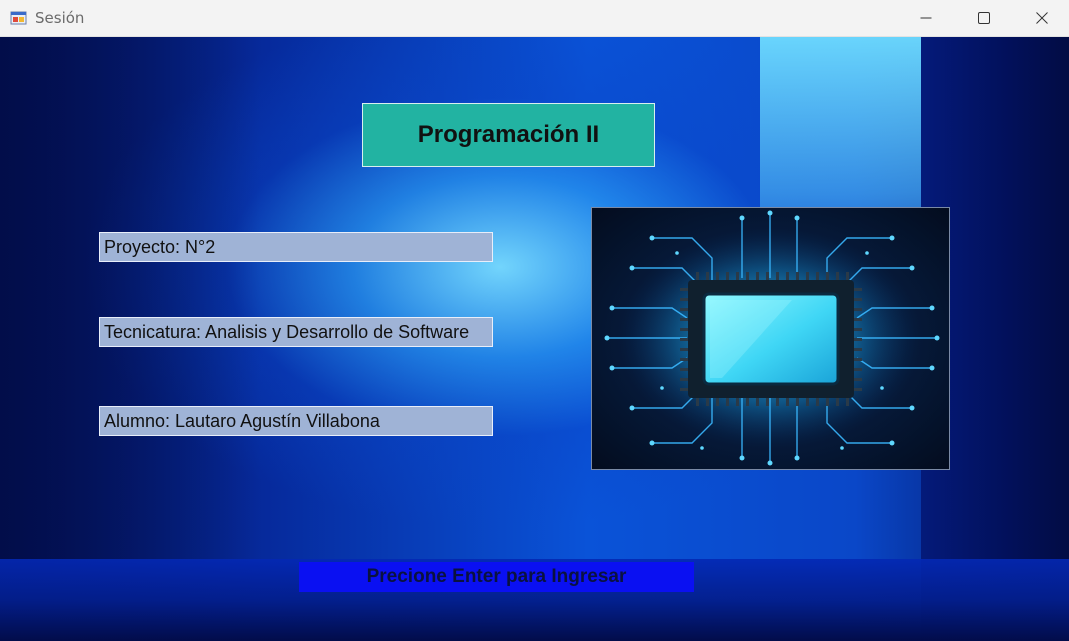 This screenshot has height=641, width=1069. Describe the element at coordinates (534, 18) in the screenshot. I see `title-bar: Sesión` at that location.